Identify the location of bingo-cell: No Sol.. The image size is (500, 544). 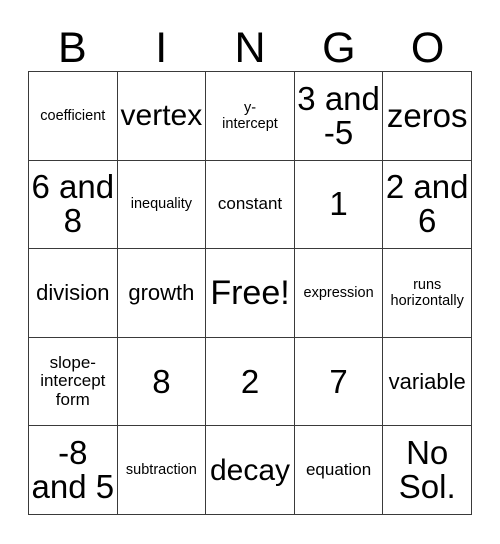
(427, 470).